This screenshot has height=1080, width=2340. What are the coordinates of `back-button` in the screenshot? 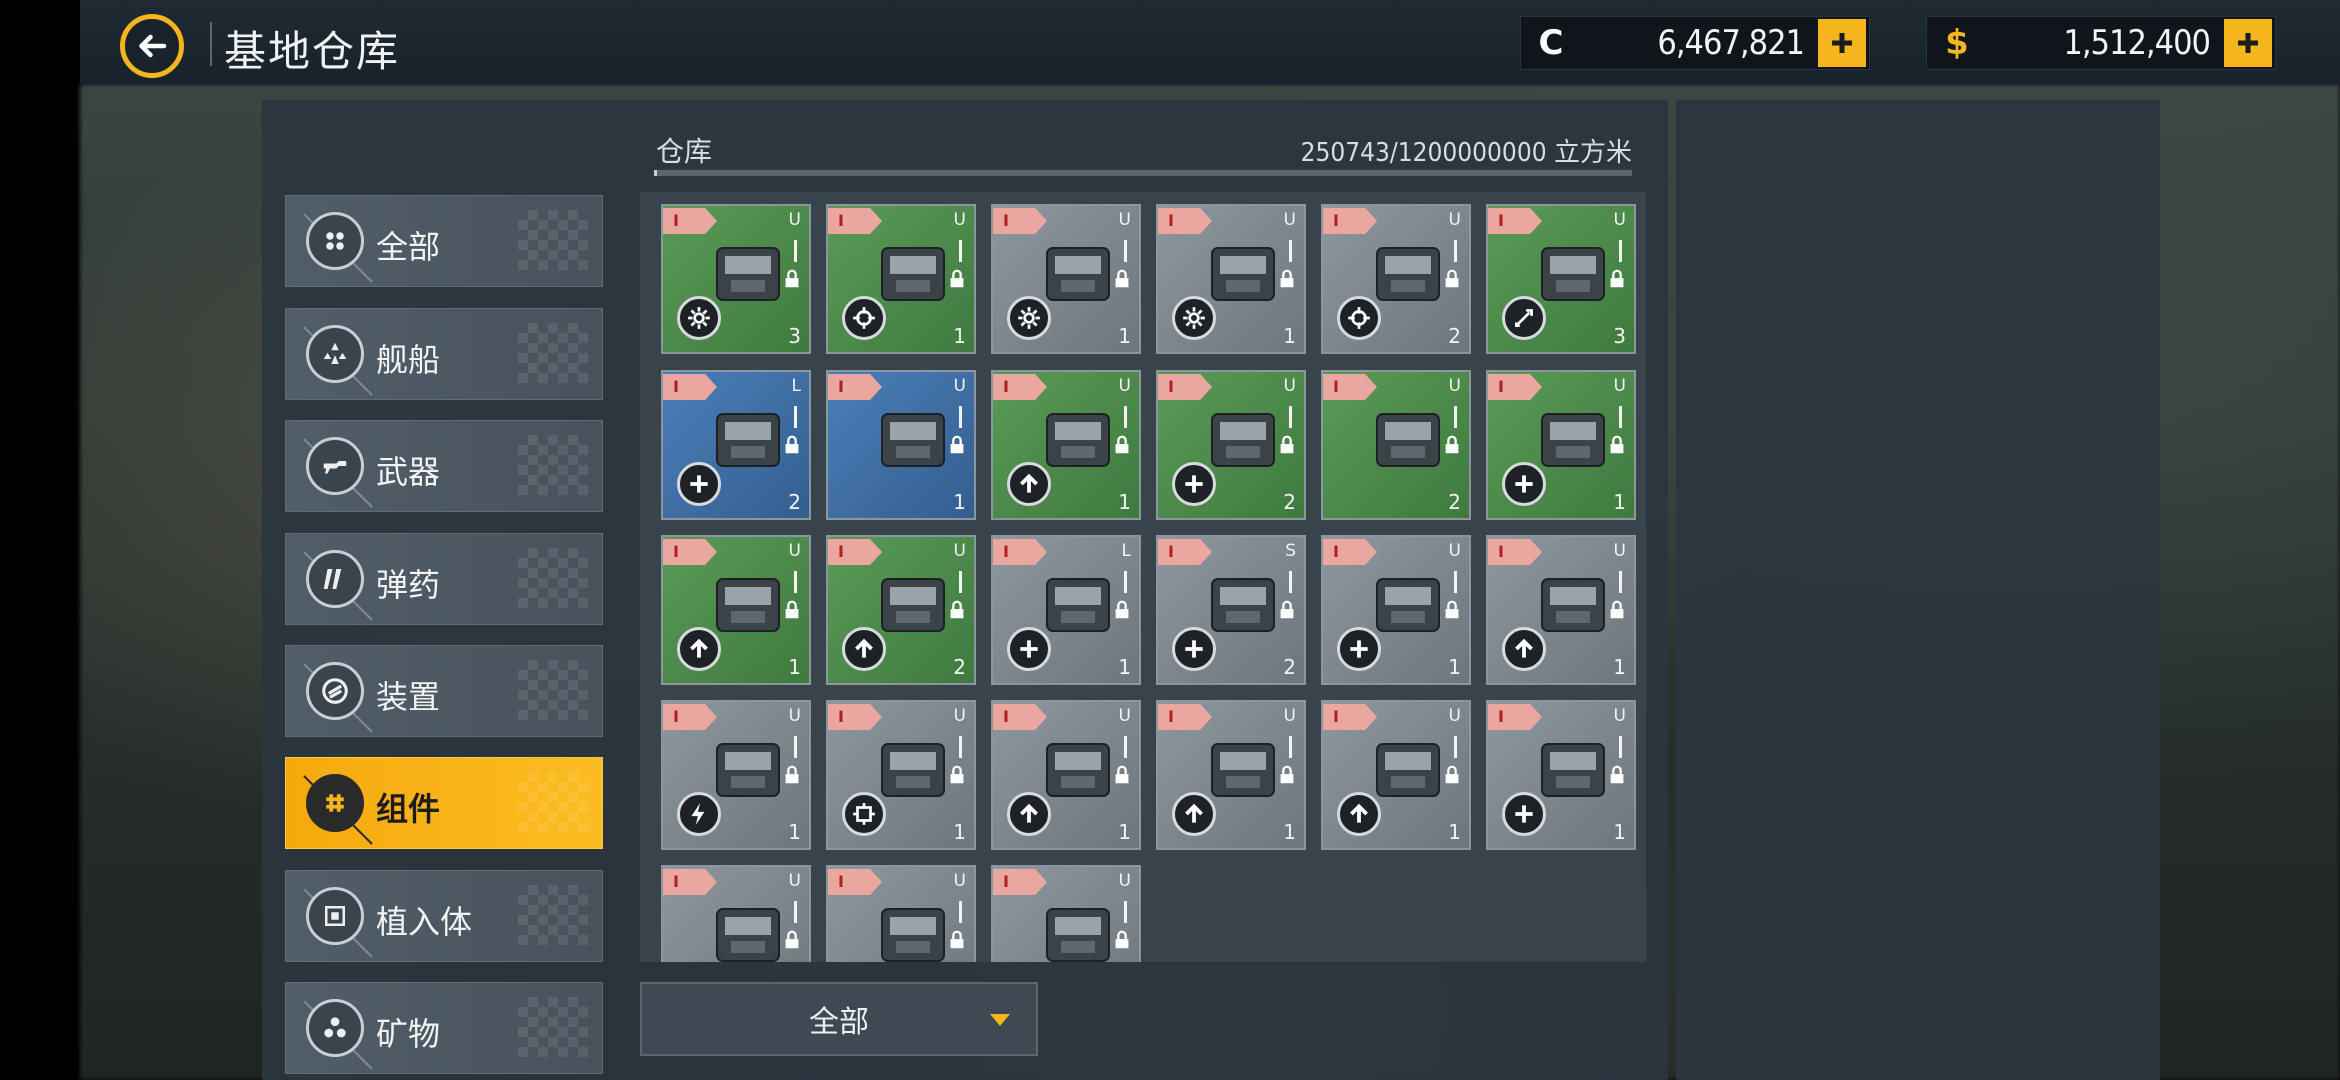 It's located at (152, 46).